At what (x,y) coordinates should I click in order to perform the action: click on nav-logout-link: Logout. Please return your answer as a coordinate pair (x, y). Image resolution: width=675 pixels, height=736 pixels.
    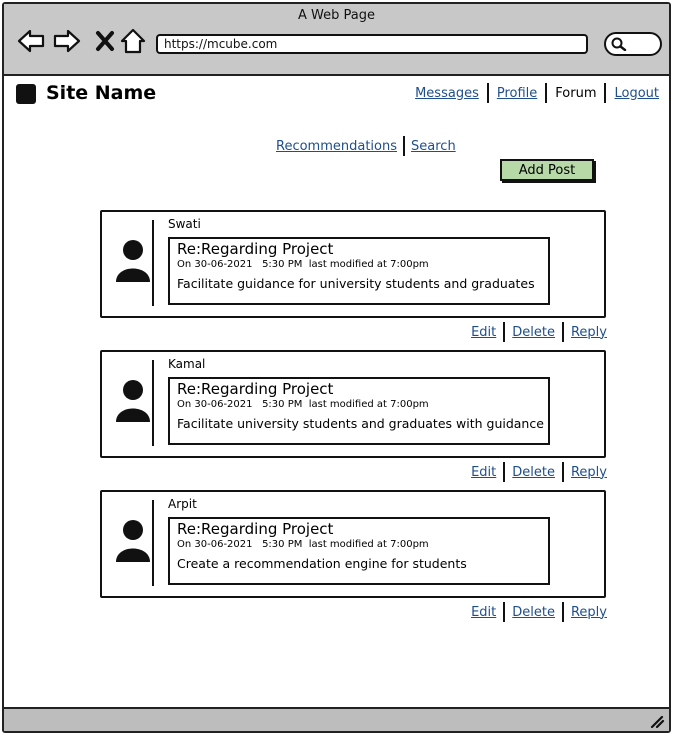
    Looking at the image, I should click on (632, 93).